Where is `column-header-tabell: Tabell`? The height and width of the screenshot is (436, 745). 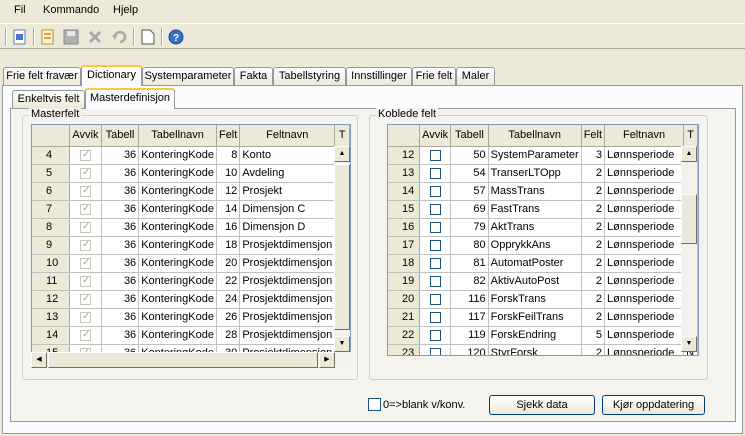 column-header-tabell: Tabell is located at coordinates (120, 136).